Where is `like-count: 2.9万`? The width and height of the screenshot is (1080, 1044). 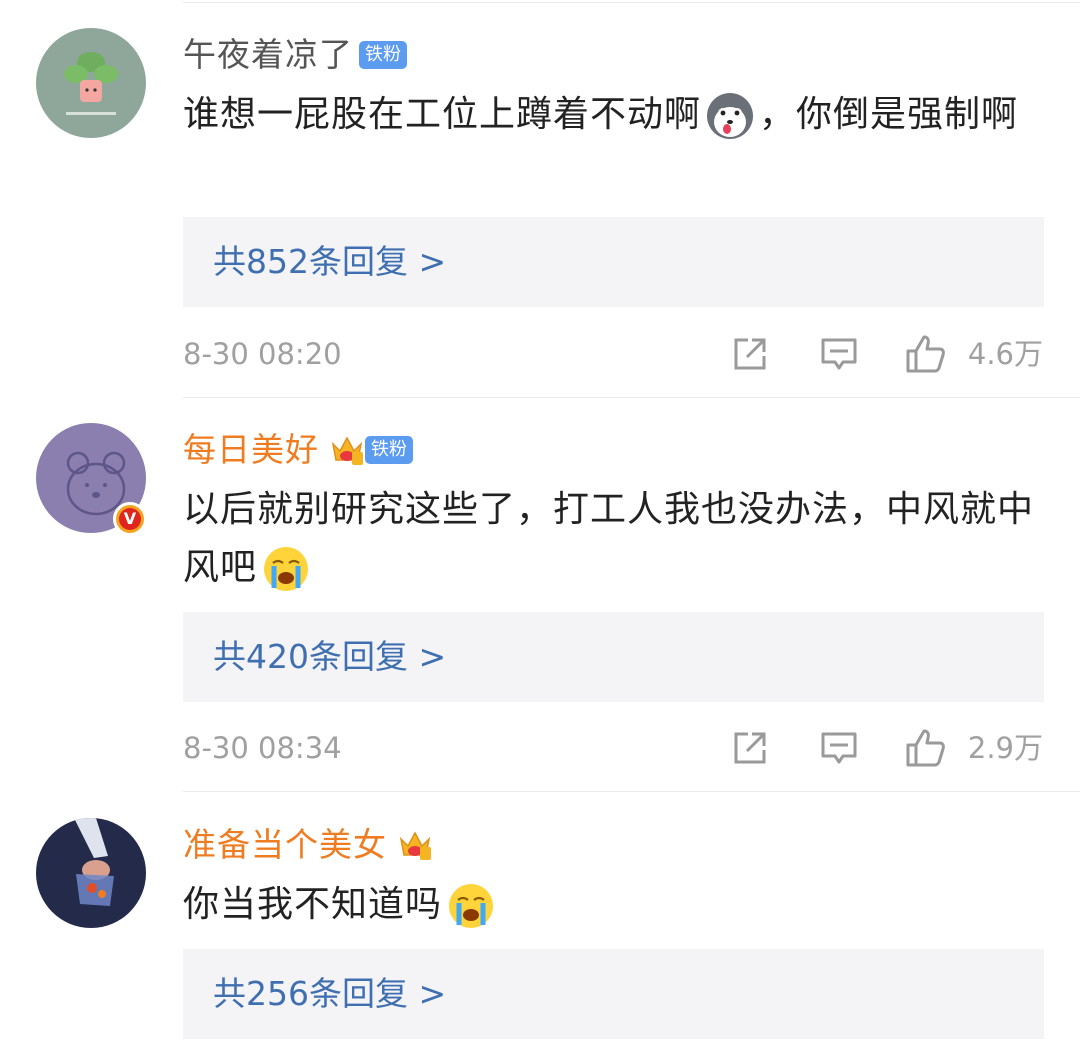 like-count: 2.9万 is located at coordinates (1005, 748).